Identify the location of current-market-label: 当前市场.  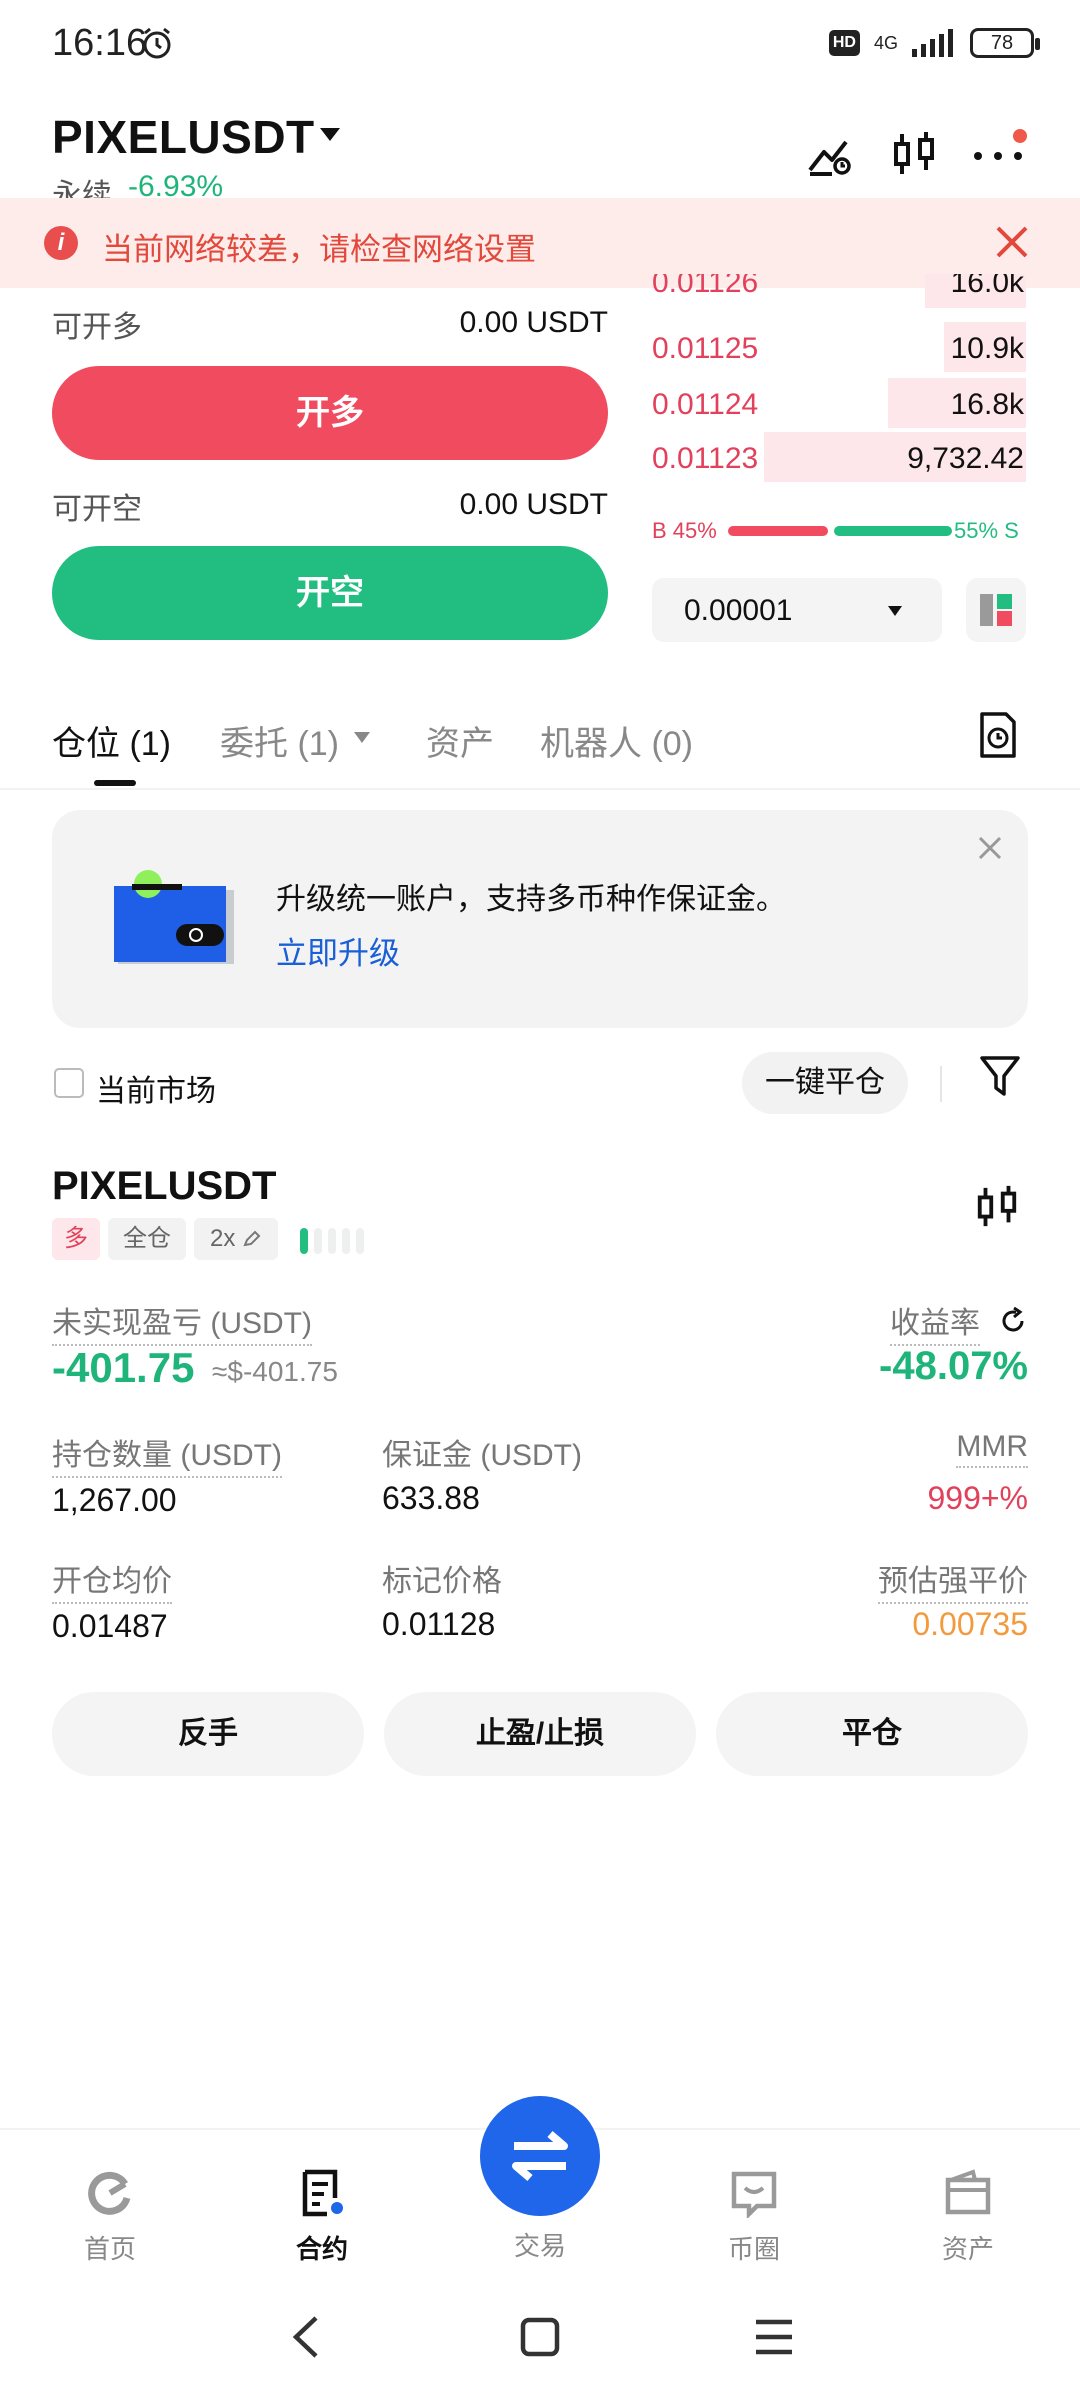
(156, 1088).